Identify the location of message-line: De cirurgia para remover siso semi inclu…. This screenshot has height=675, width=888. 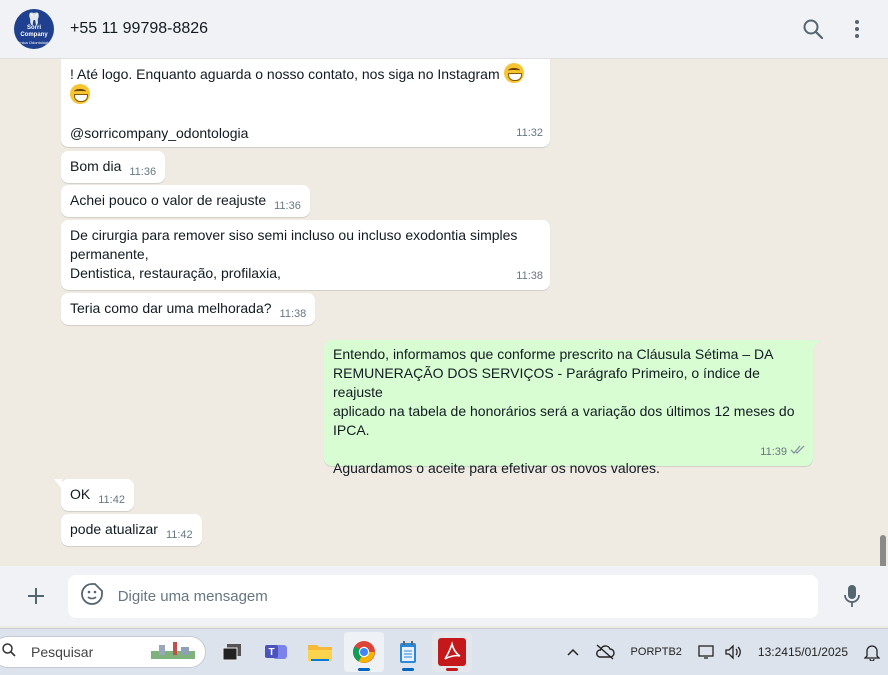
(294, 235).